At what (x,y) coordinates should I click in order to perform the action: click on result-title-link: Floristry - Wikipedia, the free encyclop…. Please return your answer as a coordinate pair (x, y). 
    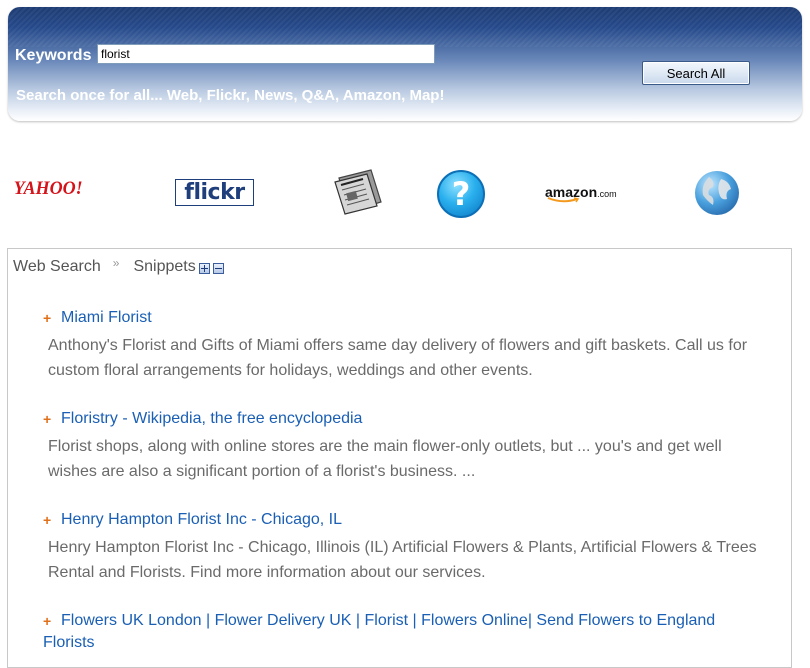
    Looking at the image, I should click on (211, 419).